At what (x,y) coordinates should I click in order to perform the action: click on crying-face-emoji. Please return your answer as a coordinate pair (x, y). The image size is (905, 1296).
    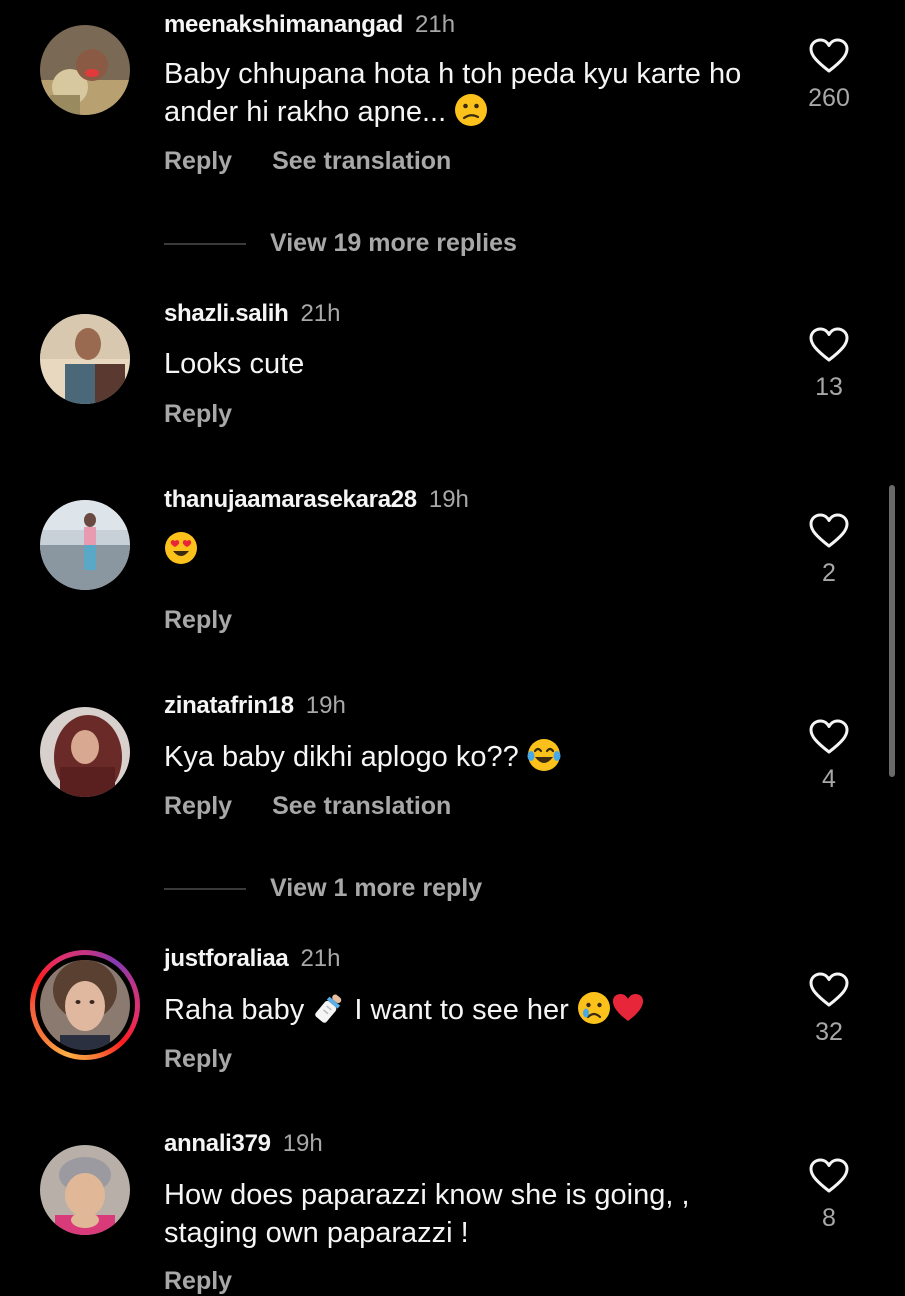
    Looking at the image, I should click on (594, 1008).